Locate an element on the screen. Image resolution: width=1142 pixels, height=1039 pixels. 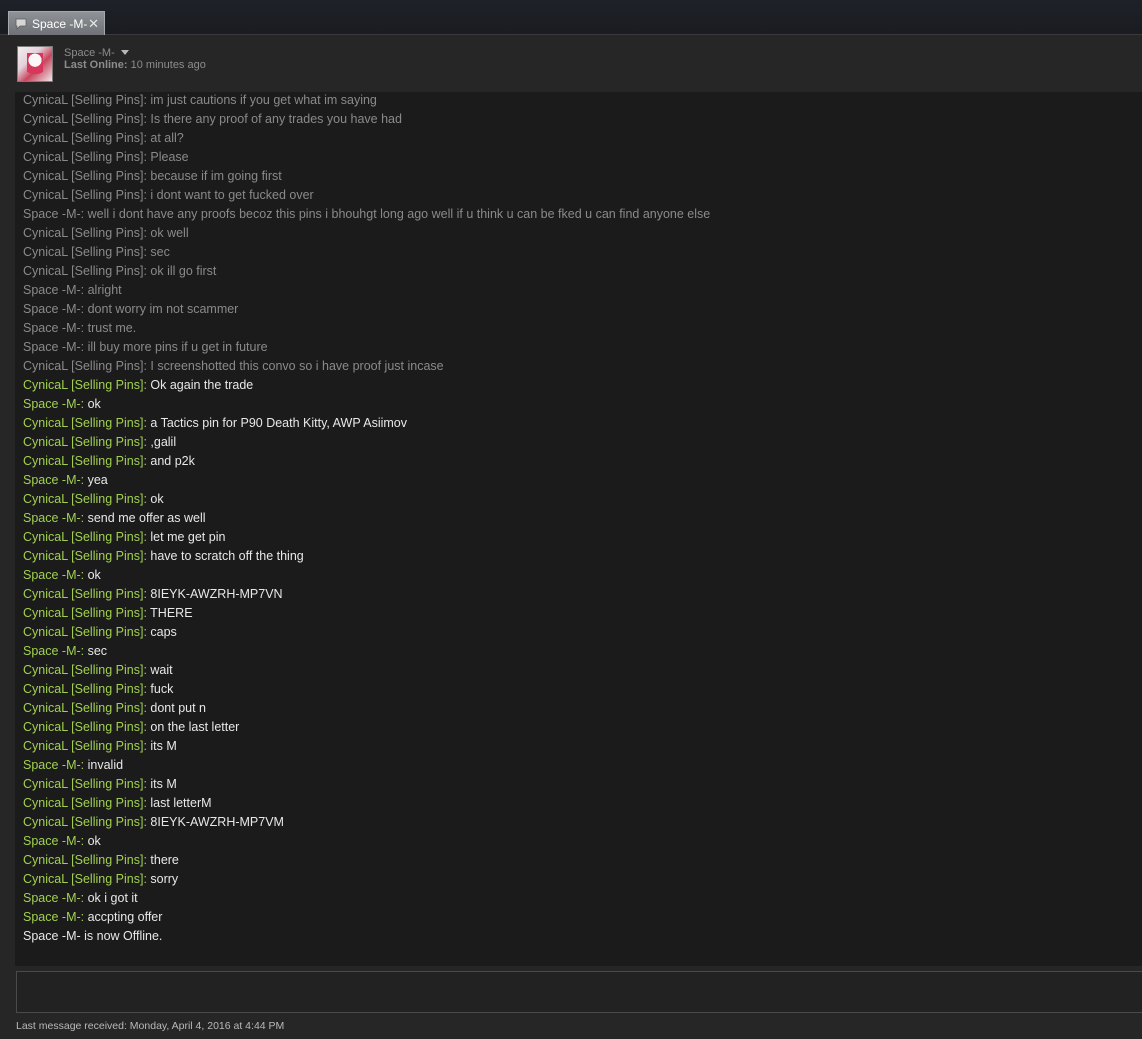
status-label: Last Online: is located at coordinates (96, 65).